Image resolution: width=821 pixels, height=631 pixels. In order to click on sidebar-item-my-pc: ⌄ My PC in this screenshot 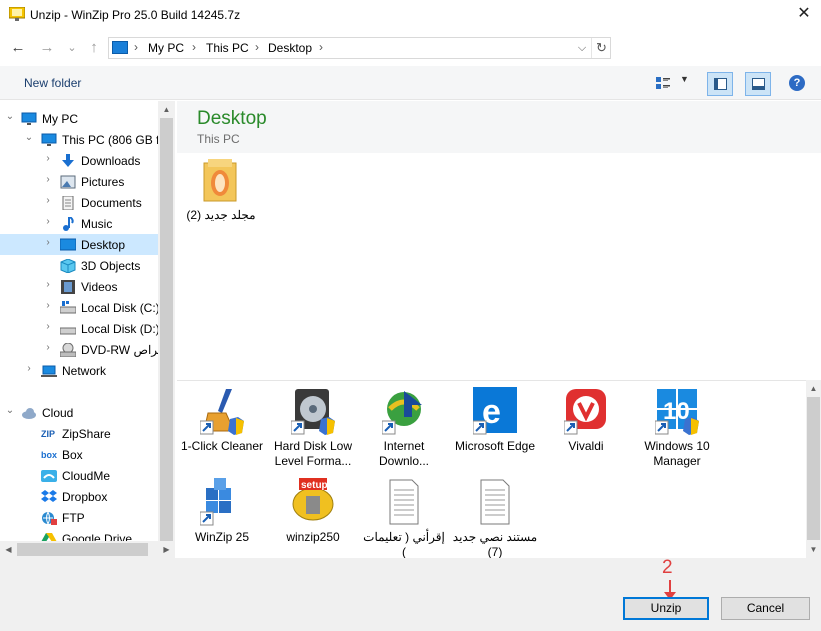, I will do `click(79, 118)`.